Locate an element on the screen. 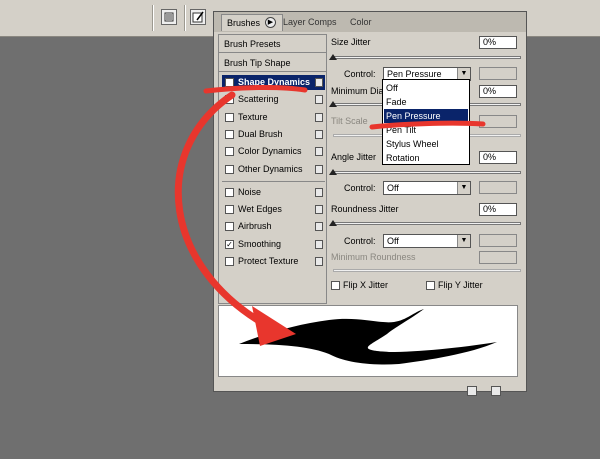 Image resolution: width=600 pixels, height=459 pixels. minimum-diameter-input: 0% is located at coordinates (498, 91).